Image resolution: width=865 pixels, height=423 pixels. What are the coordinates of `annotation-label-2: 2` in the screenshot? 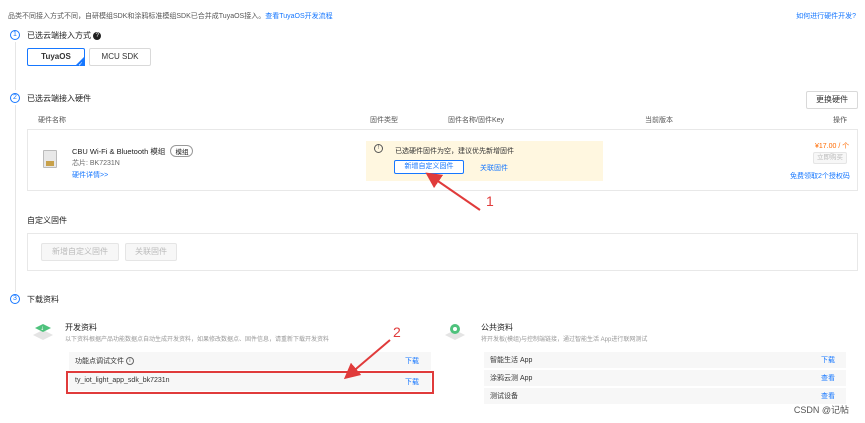 It's located at (397, 332).